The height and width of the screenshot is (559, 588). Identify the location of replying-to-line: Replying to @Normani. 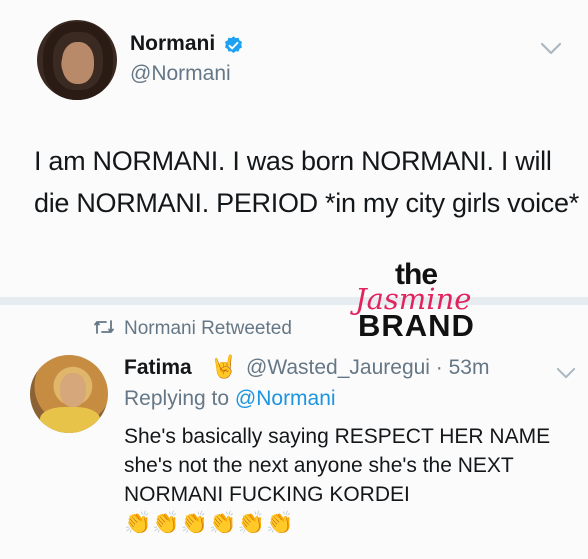
(230, 399).